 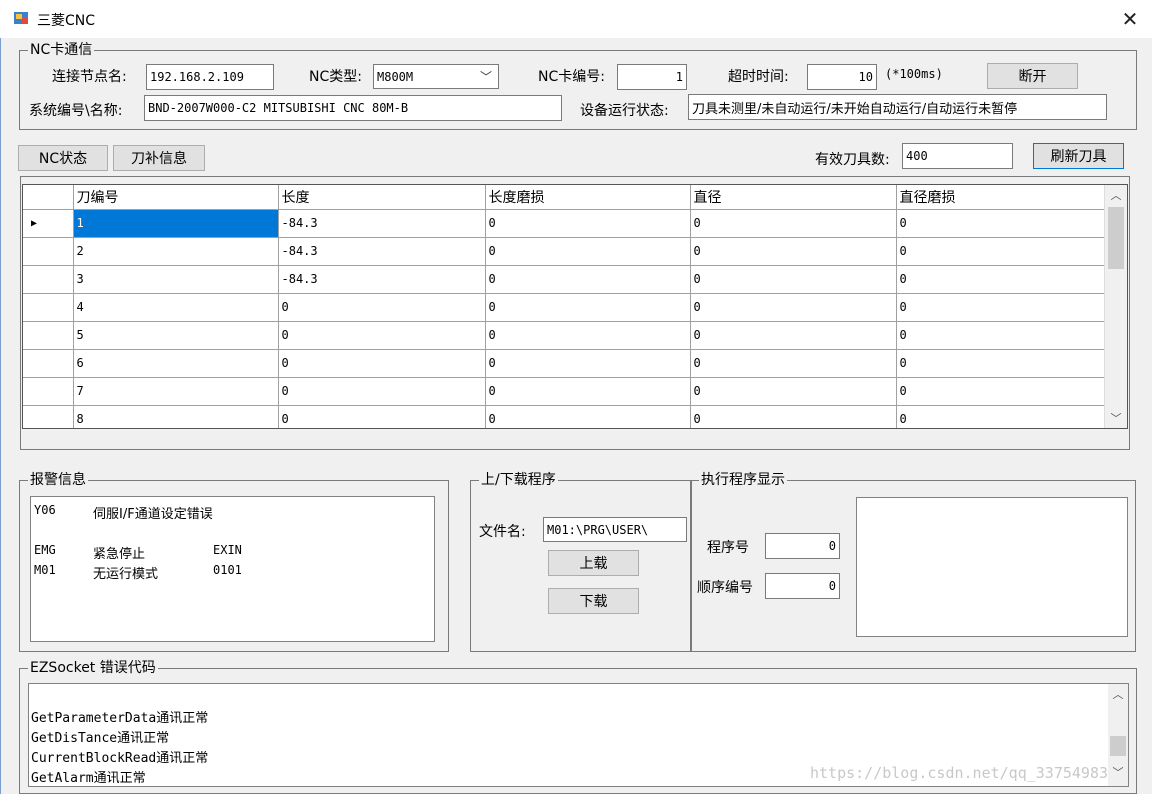 What do you see at coordinates (652, 77) in the screenshot?
I see `card-no-input: 1` at bounding box center [652, 77].